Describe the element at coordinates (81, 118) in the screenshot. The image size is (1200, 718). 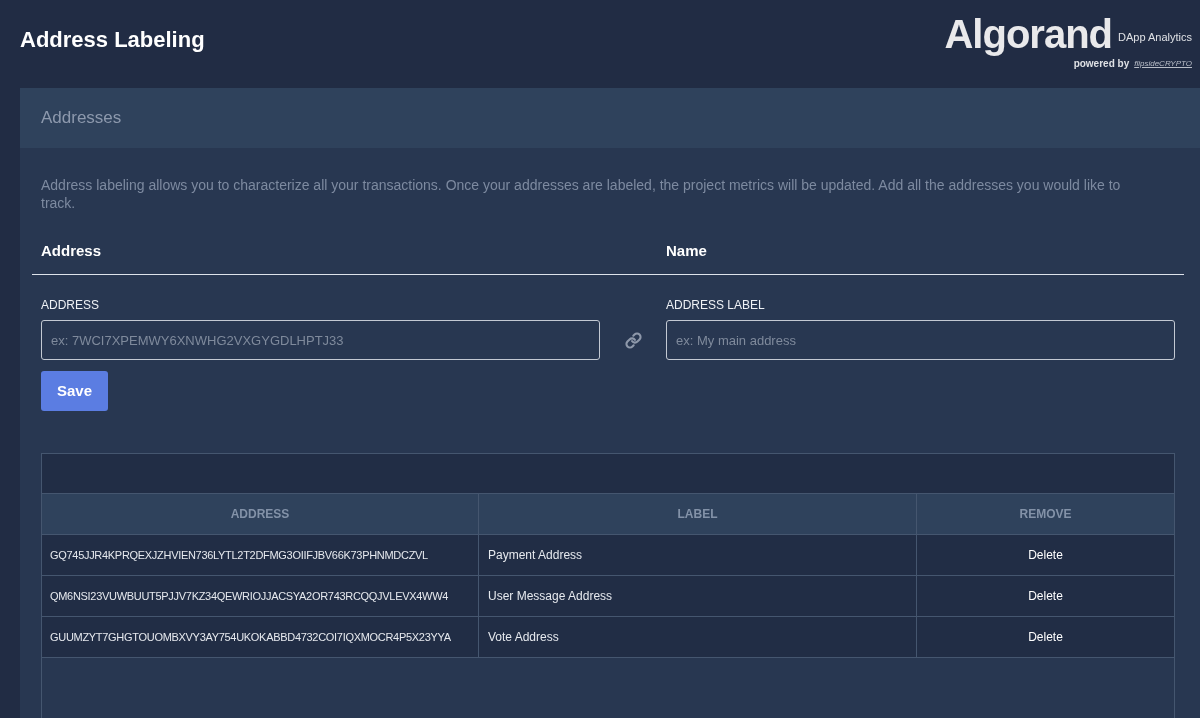
I see `panel-title: Addresses` at that location.